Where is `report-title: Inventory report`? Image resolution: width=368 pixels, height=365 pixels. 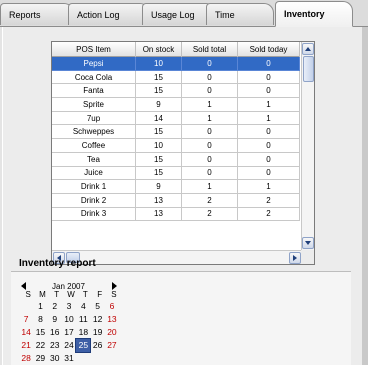
report-title: Inventory report is located at coordinates (57, 263).